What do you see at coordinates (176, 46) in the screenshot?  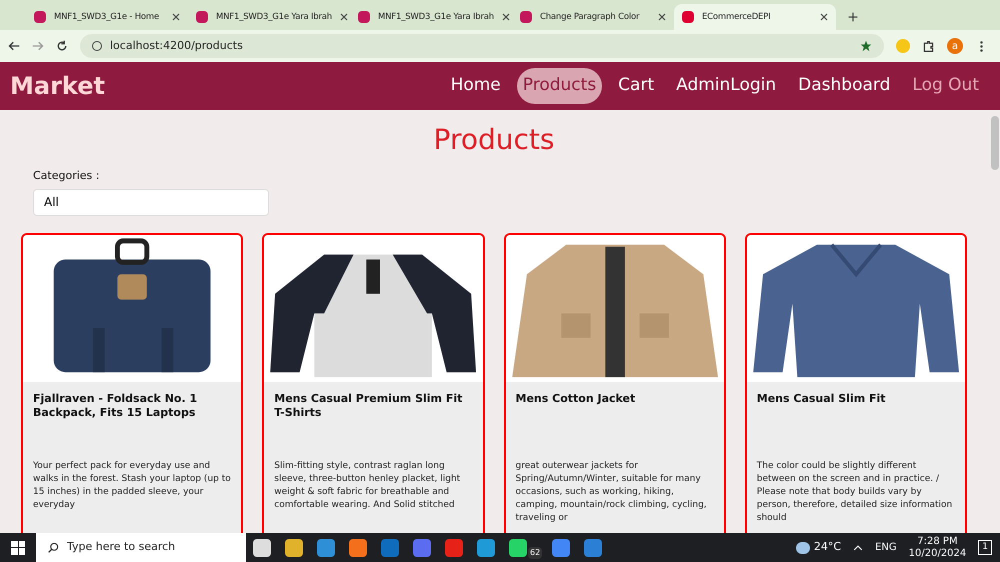 I see `url-text: localhost:4200/products` at bounding box center [176, 46].